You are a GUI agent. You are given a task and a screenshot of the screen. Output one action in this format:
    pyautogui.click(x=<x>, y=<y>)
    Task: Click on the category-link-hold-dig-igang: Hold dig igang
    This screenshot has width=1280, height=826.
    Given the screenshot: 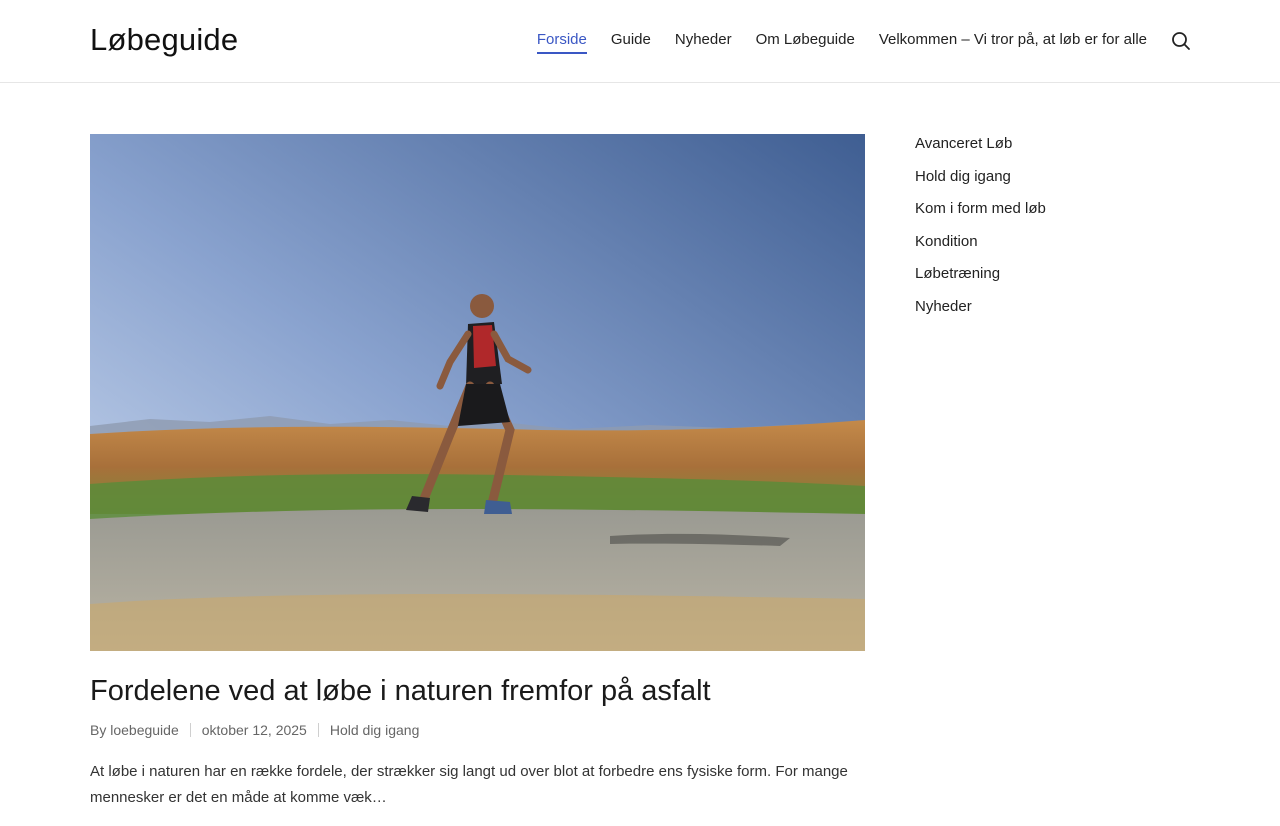 What is the action you would take?
    pyautogui.click(x=963, y=176)
    